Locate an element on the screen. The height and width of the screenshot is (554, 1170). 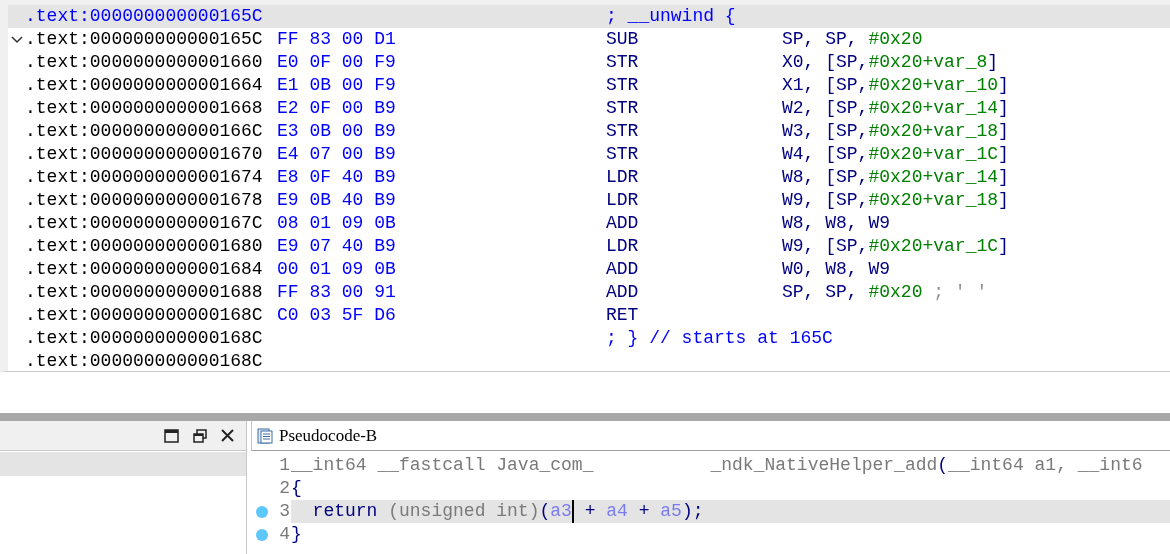
disassembly-line: .text:0000000000001688 FF 83 00 91 ADD SP, SP, #0x20 ; ' ' is located at coordinates (589, 292).